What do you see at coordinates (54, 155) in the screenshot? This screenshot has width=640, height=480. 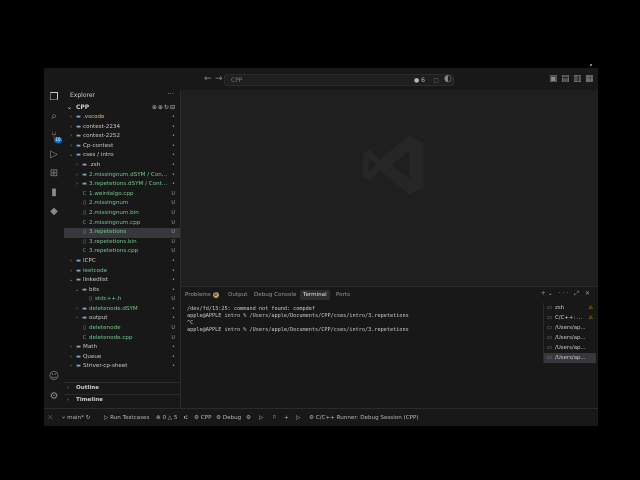 I see `run-debug-icon: ▷` at bounding box center [54, 155].